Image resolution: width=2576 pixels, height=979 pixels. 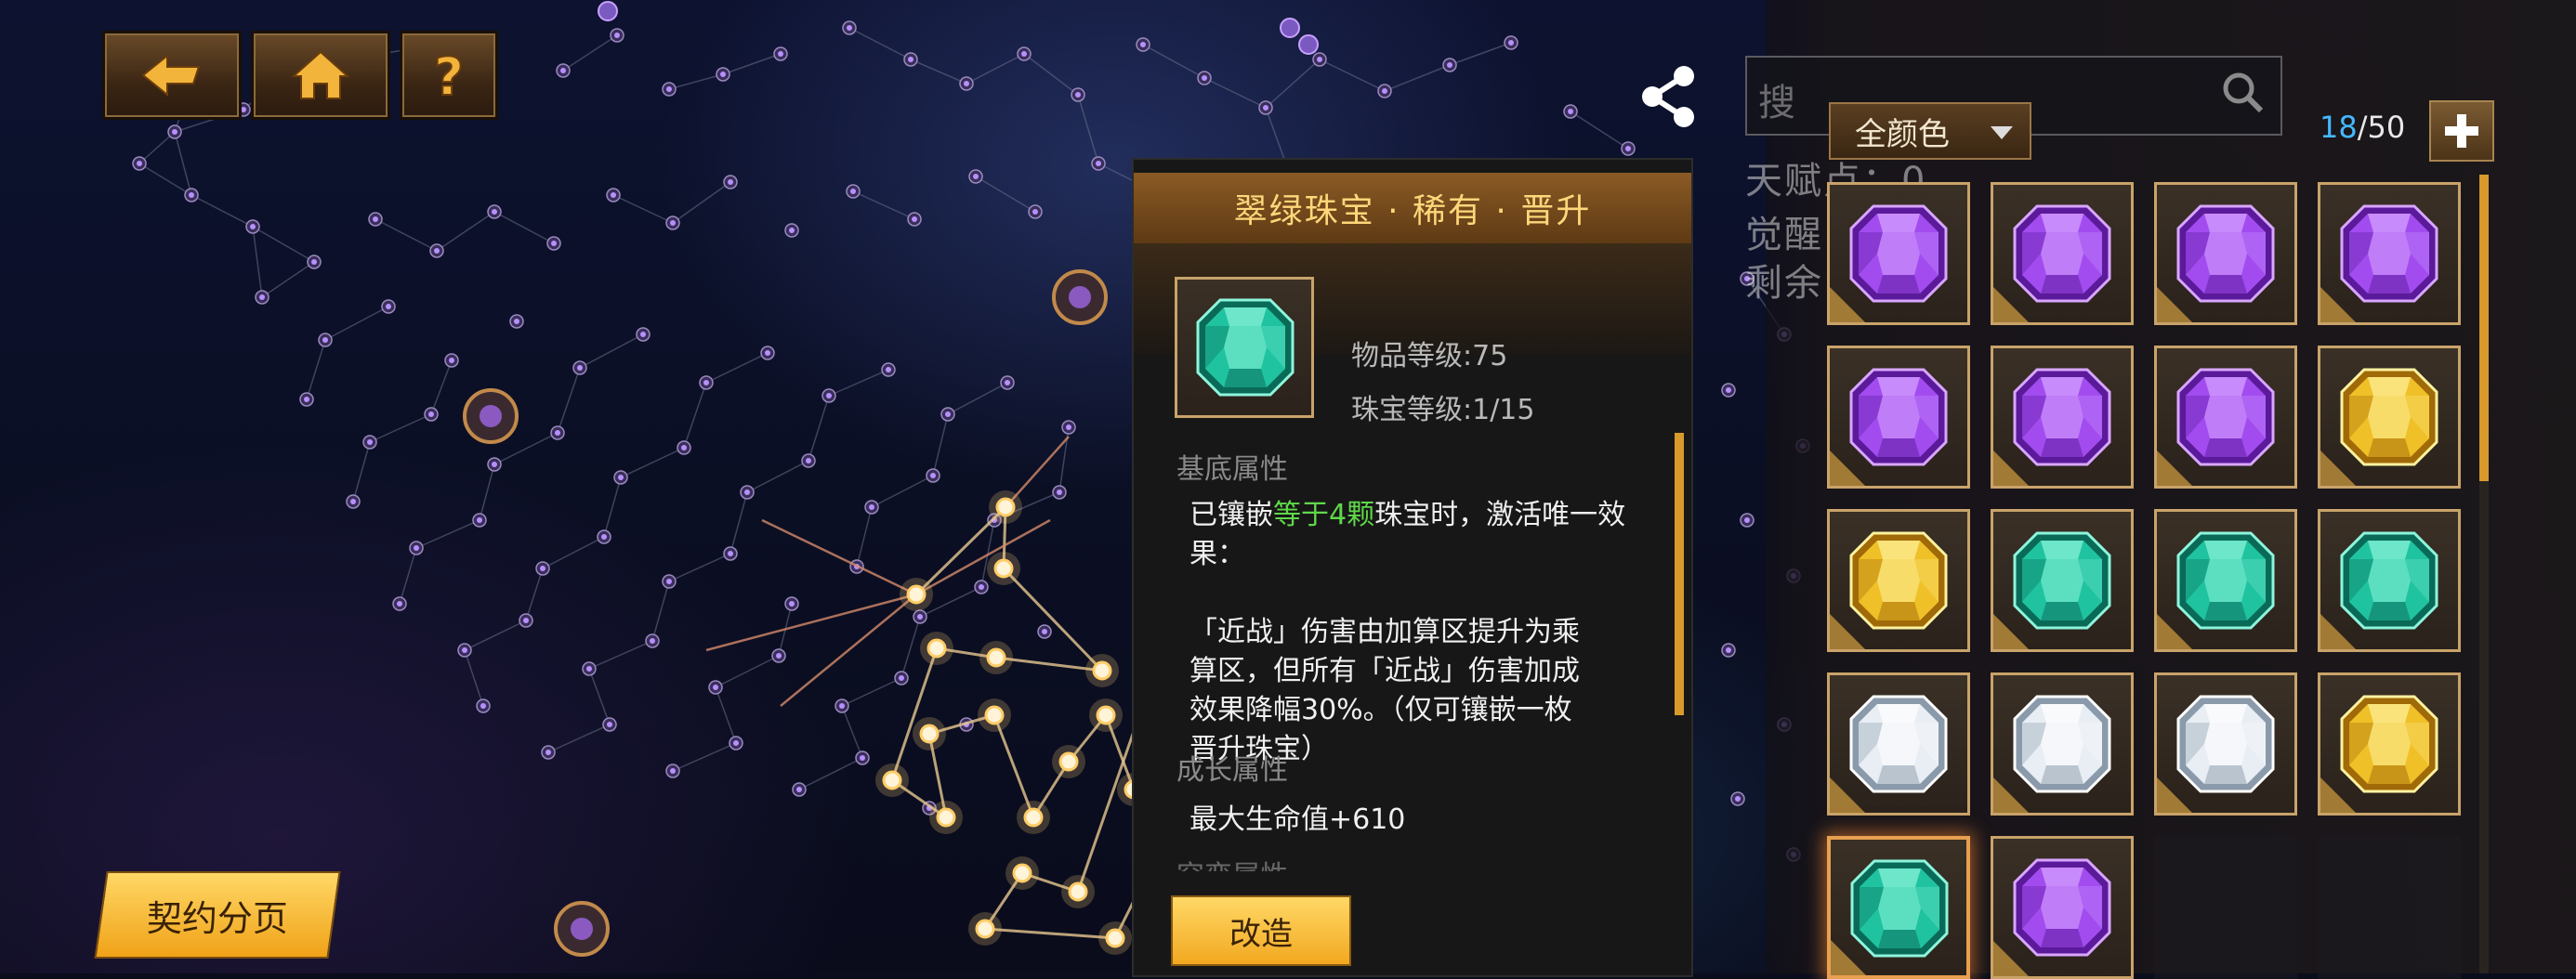 I want to click on desc-line: 算区，但所有「近战」伤害加成, so click(x=1384, y=671).